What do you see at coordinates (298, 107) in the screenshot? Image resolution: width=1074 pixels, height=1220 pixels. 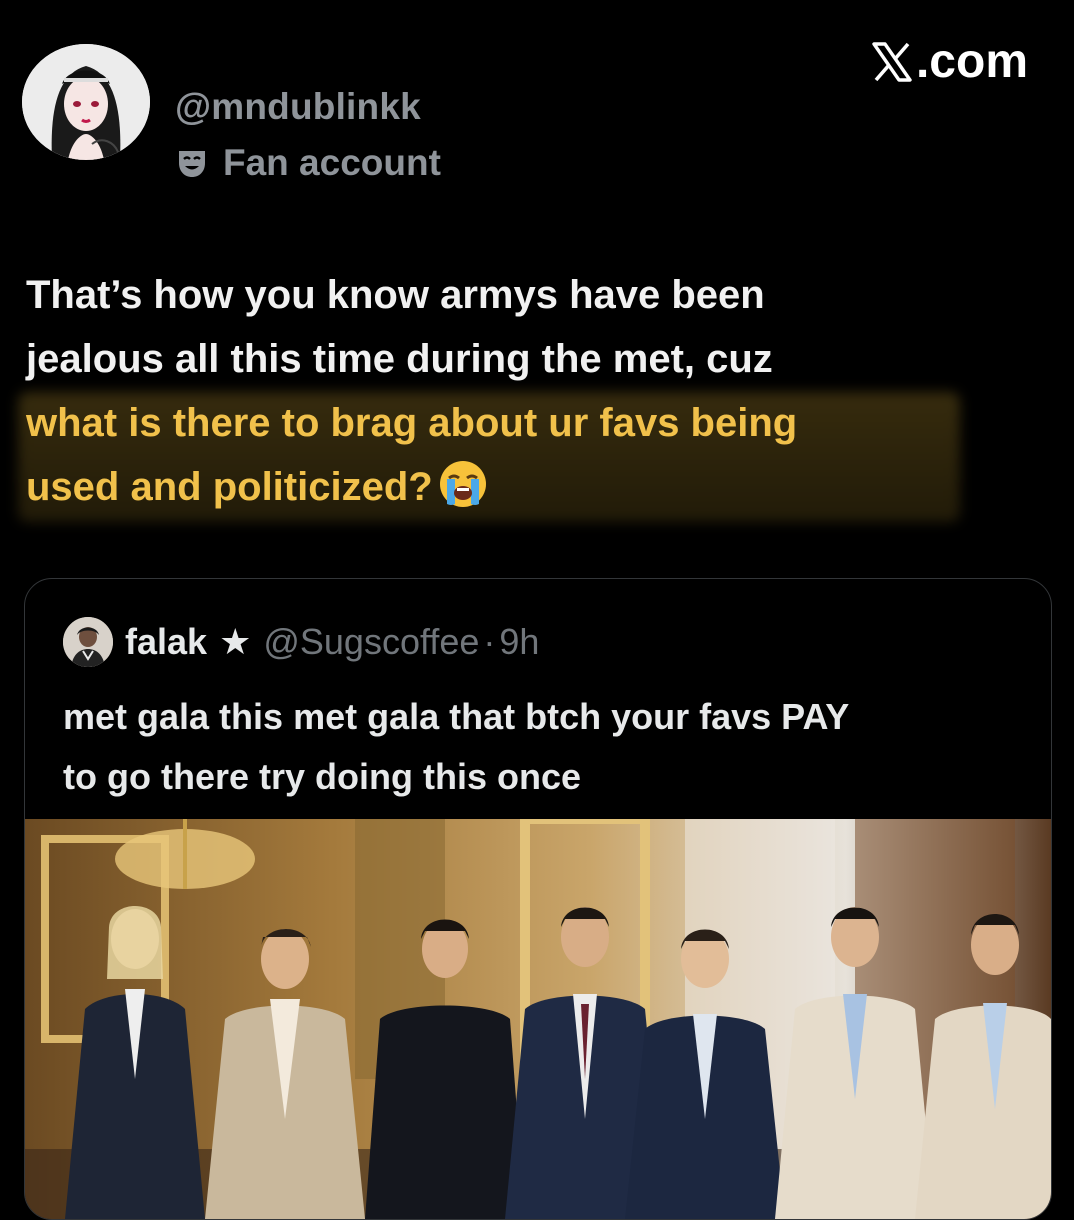 I see `author-handle: @mndublinkk` at bounding box center [298, 107].